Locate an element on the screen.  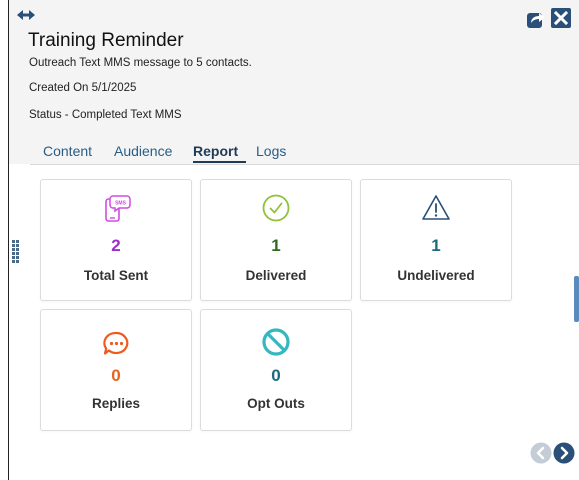
stat-card-undelivered: 1 Undelivered is located at coordinates (436, 240).